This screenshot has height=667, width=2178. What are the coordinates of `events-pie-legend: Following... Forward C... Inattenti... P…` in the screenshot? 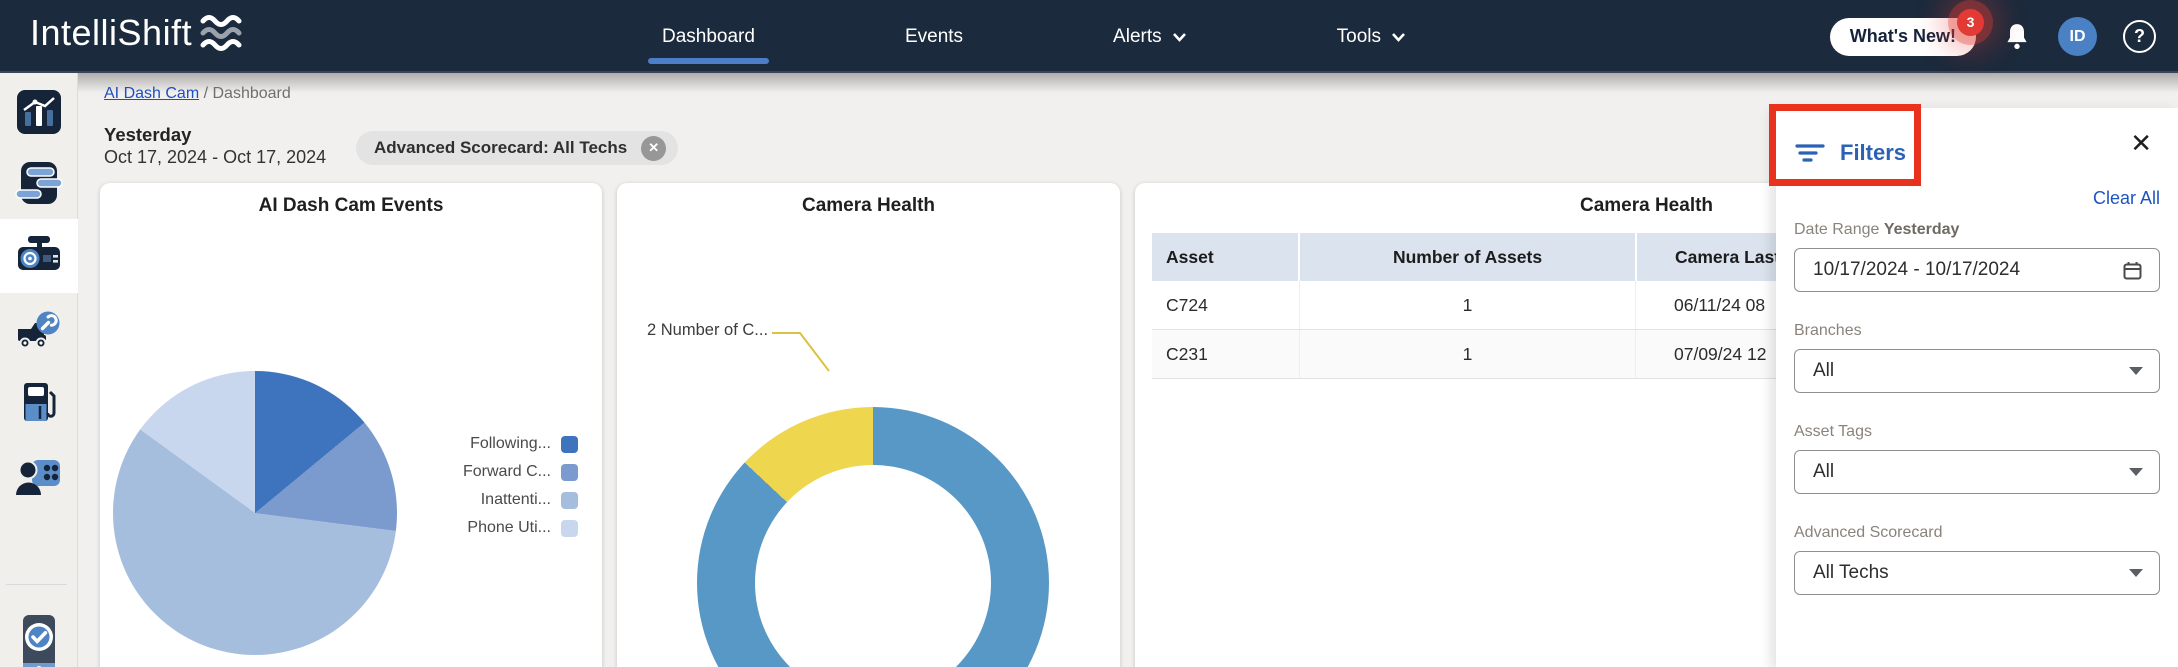 It's located at (520, 486).